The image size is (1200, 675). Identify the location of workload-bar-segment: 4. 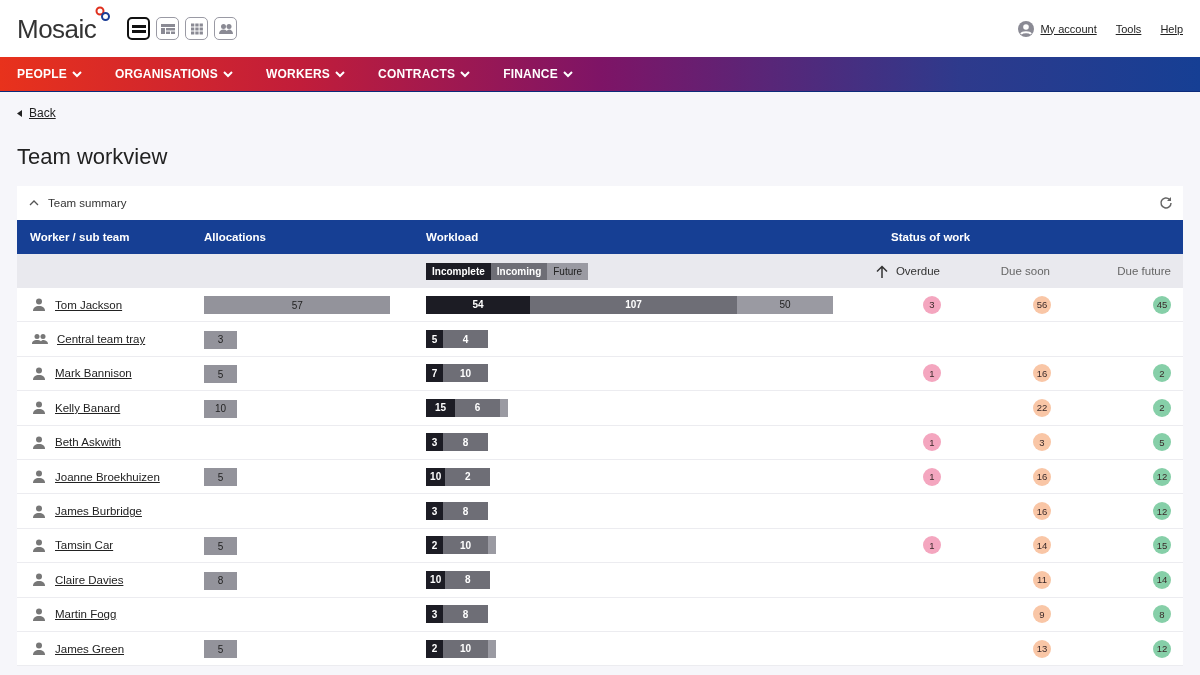
(465, 339).